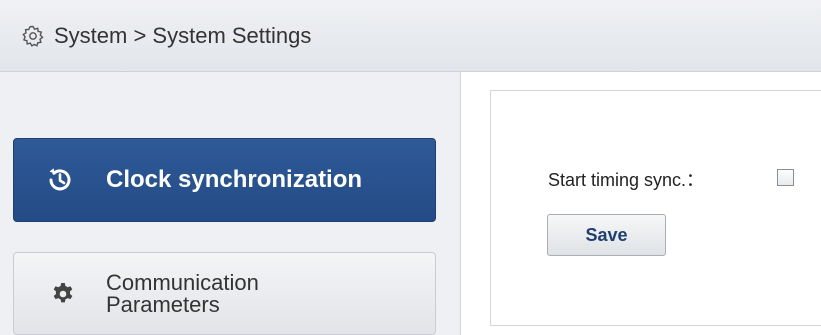 Image resolution: width=821 pixels, height=335 pixels. Describe the element at coordinates (63, 294) in the screenshot. I see `gear-icon` at that location.